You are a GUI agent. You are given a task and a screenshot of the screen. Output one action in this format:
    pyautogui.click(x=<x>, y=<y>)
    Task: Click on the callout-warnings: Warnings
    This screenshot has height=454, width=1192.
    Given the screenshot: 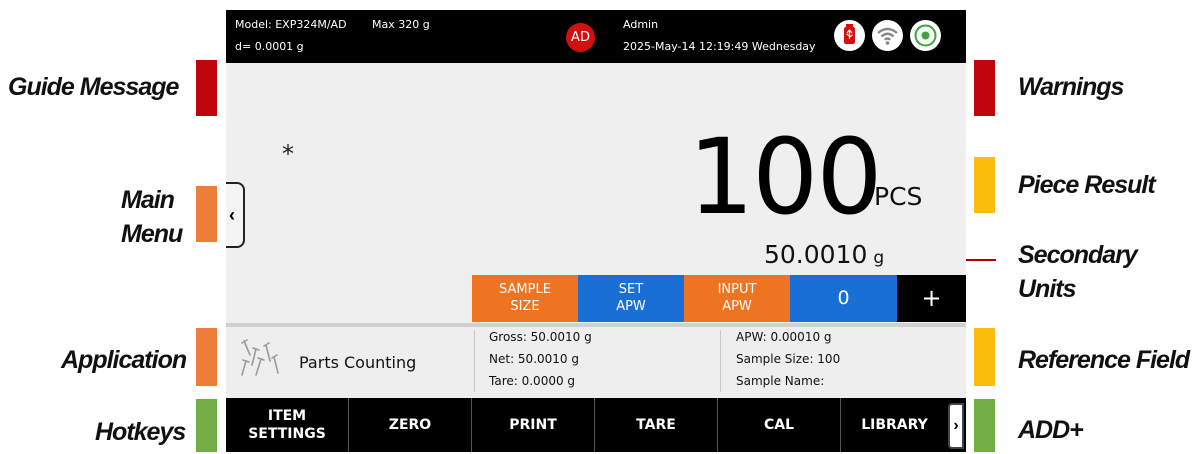 What is the action you would take?
    pyautogui.click(x=1071, y=87)
    